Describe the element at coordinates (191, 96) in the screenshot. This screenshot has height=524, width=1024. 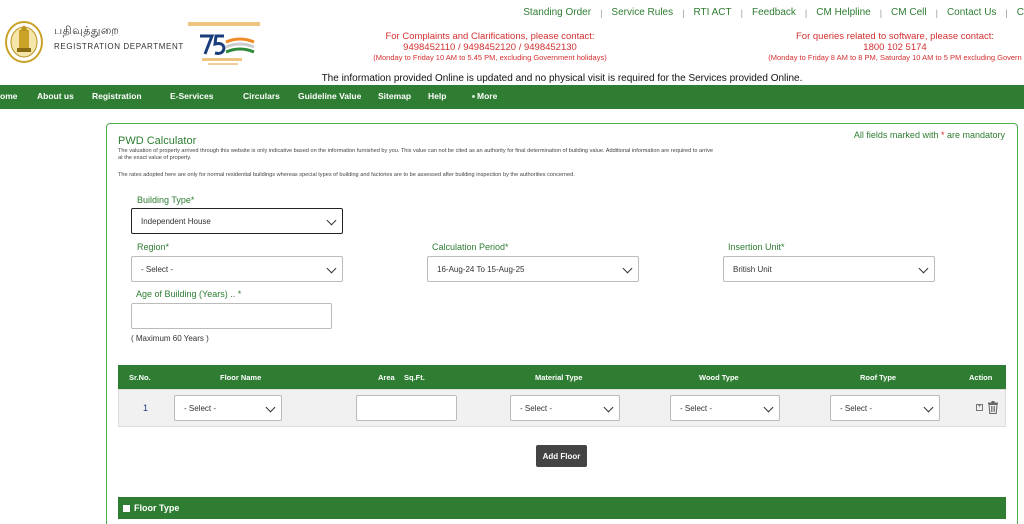
I see `nav-e-services: E-Services` at that location.